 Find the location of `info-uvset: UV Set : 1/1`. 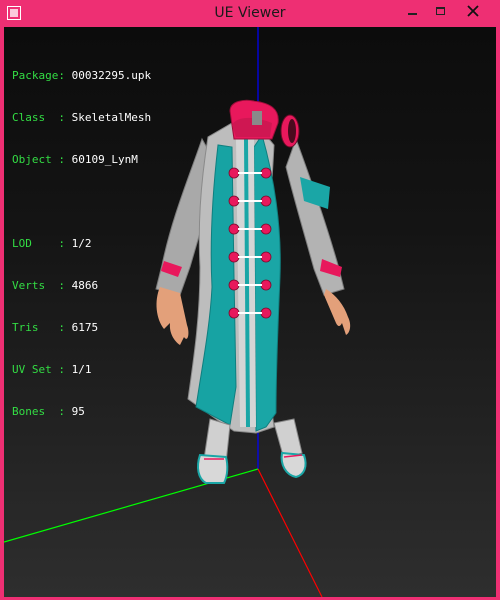

info-uvset: UV Set : 1/1 is located at coordinates (52, 369).